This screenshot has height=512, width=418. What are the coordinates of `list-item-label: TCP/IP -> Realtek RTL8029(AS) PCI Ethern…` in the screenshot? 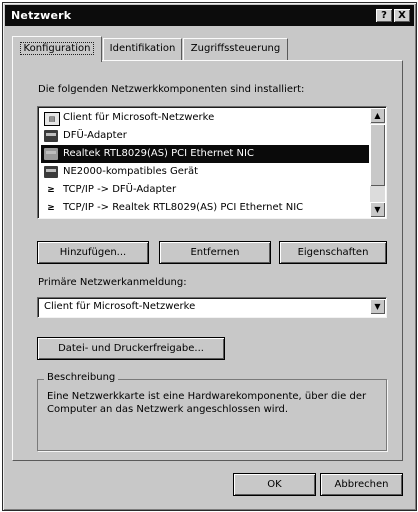 It's located at (183, 207).